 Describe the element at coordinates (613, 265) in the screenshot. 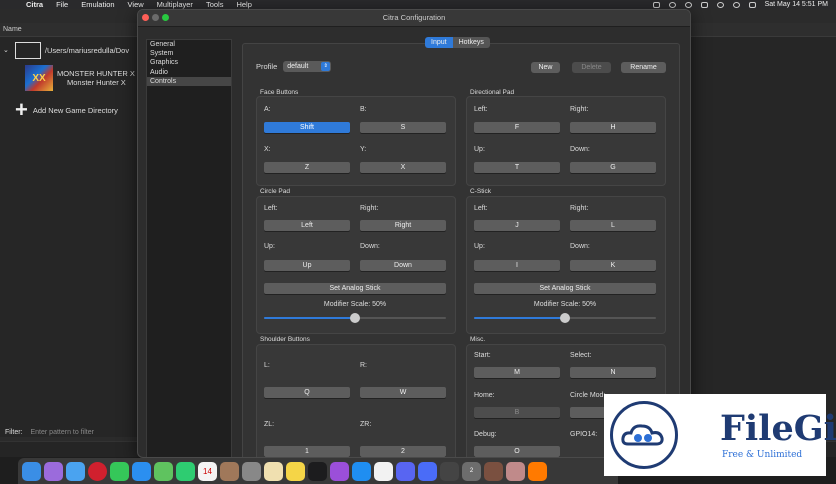

I see `cstick-down-button: K` at that location.